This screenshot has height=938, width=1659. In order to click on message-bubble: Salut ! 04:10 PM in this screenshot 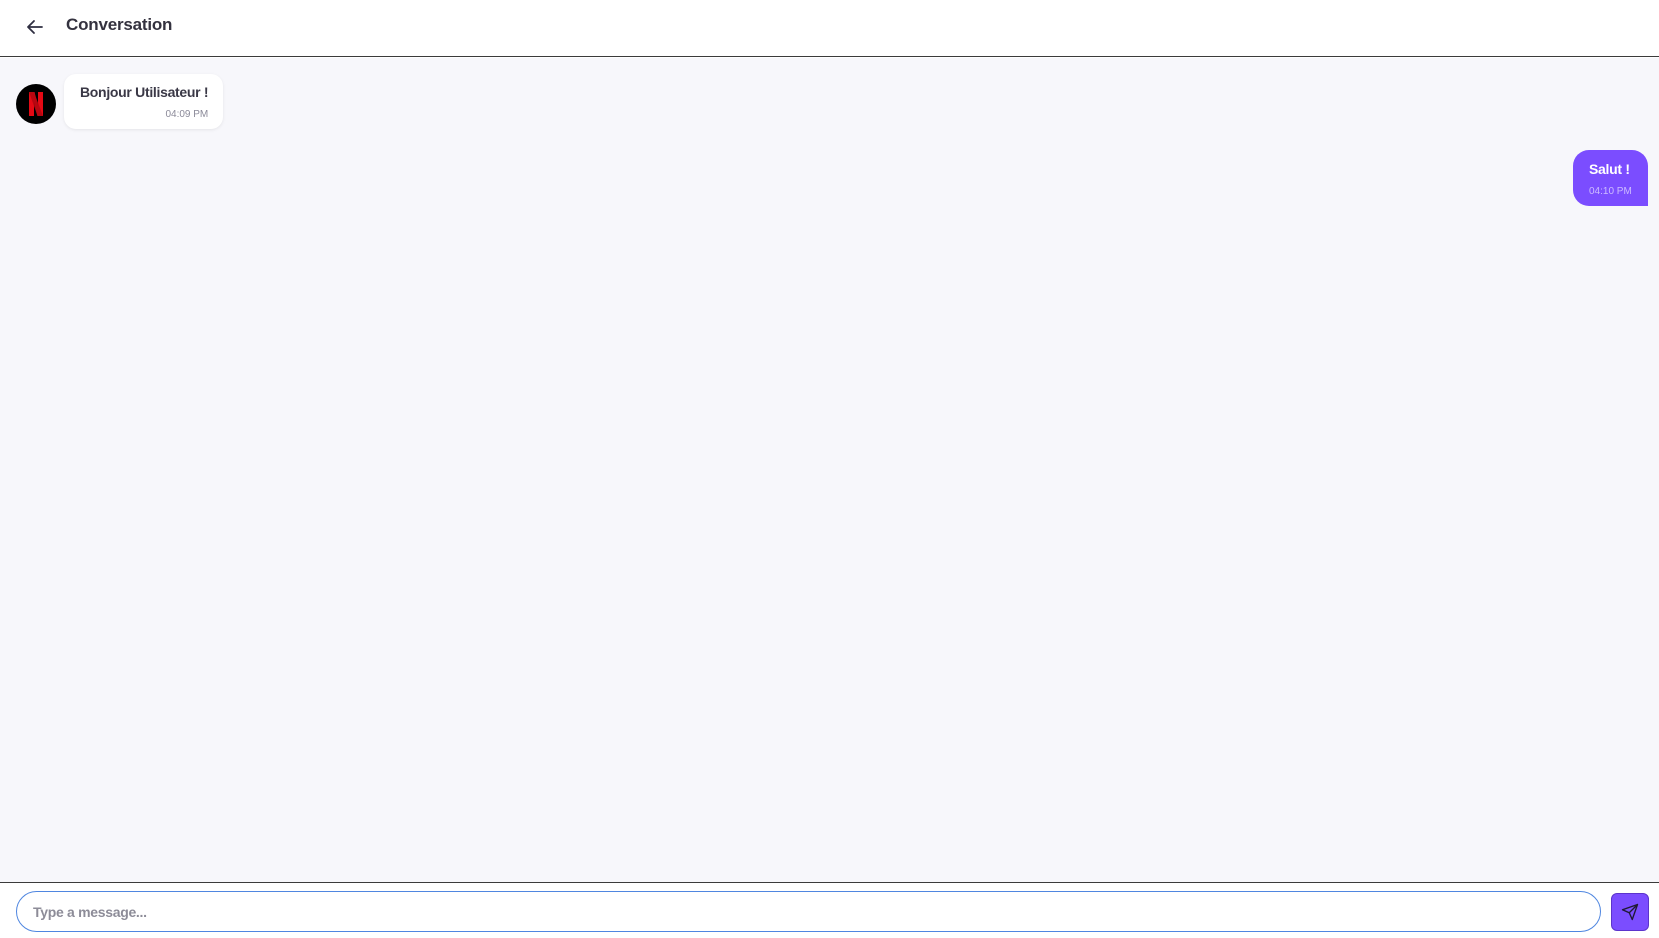, I will do `click(1610, 178)`.